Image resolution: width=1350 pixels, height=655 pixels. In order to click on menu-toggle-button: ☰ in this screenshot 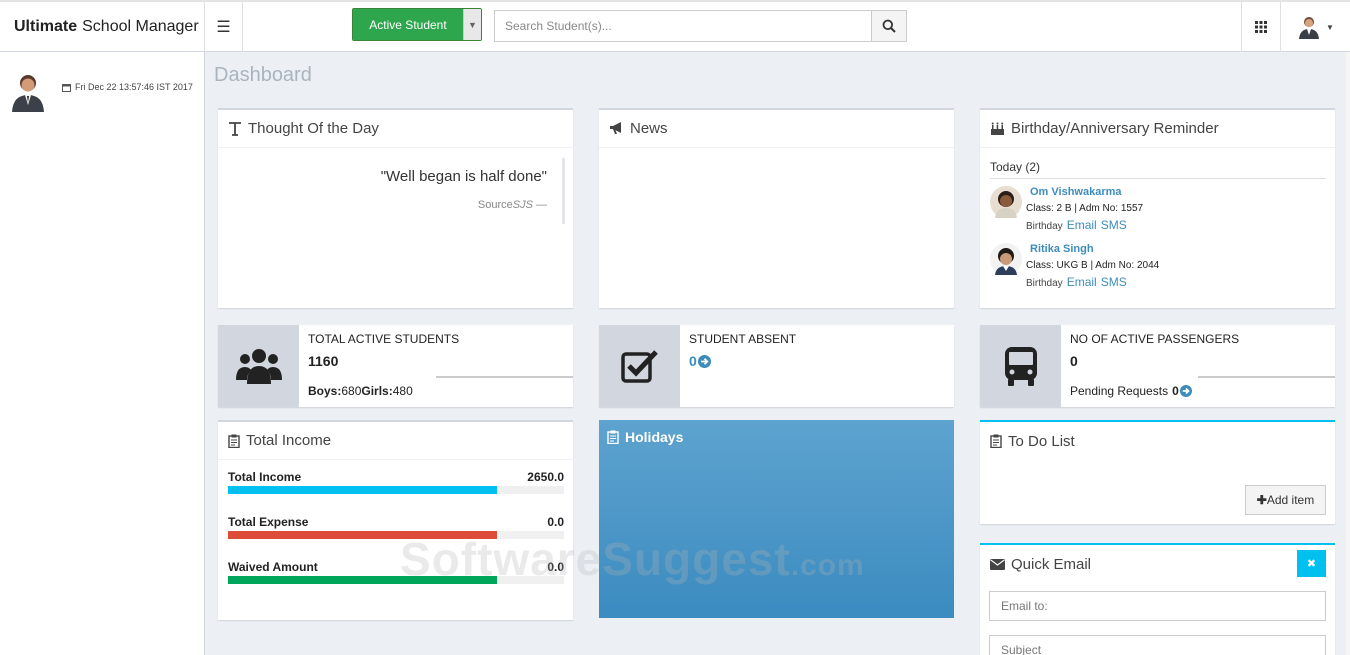, I will do `click(224, 27)`.